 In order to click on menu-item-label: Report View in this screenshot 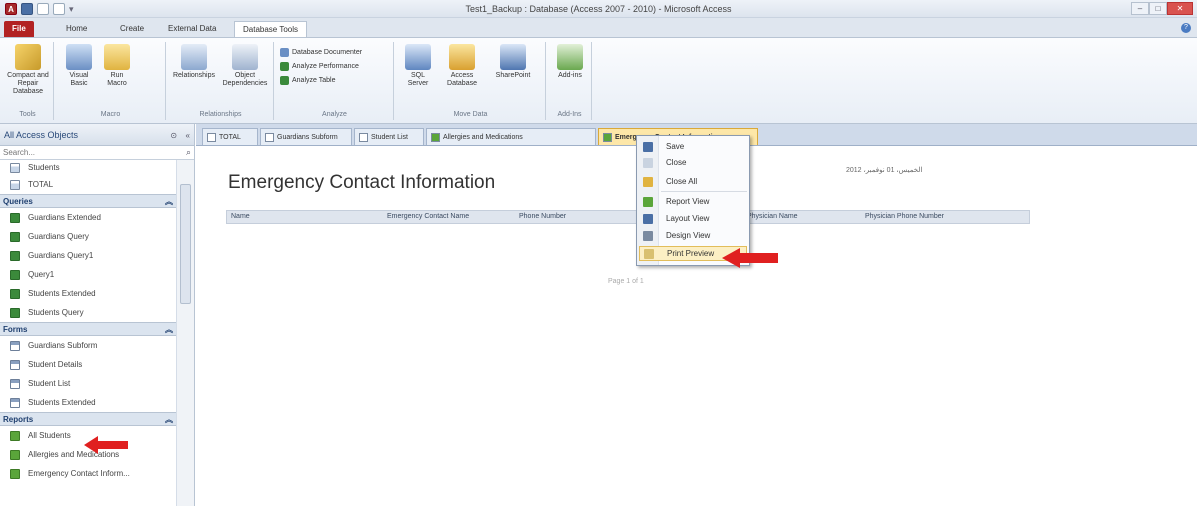, I will do `click(688, 201)`.